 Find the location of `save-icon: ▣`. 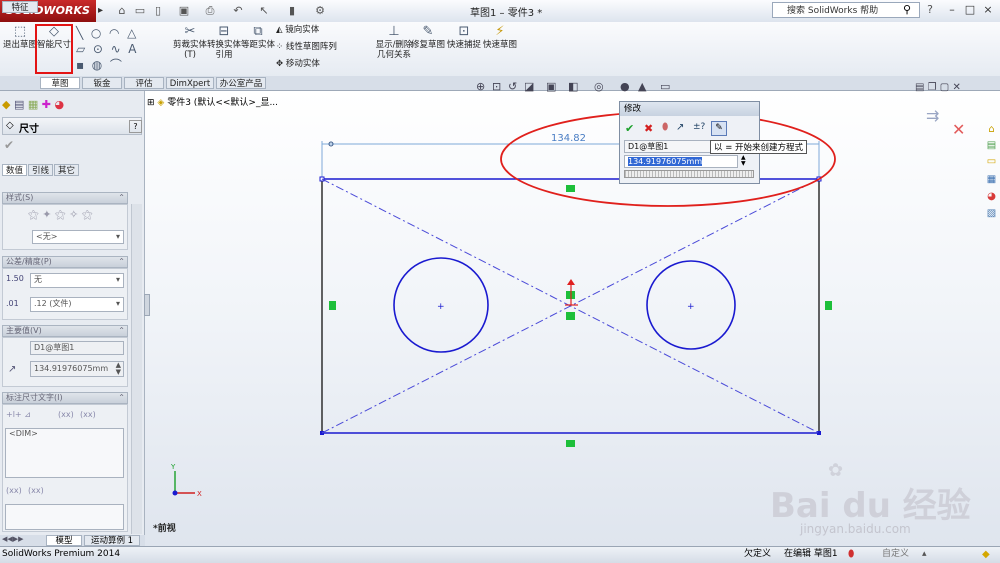

save-icon: ▣ is located at coordinates (184, 10).